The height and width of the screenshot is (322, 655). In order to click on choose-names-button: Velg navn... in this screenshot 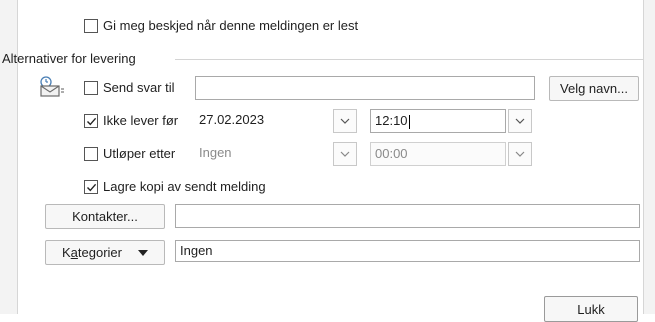, I will do `click(594, 88)`.